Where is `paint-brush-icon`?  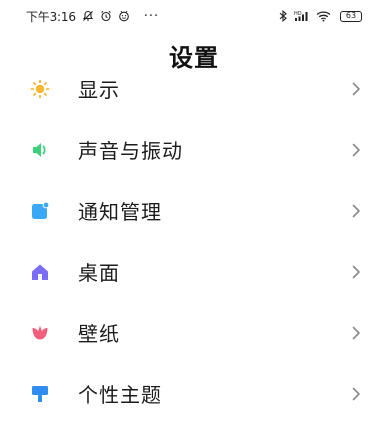
paint-brush-icon is located at coordinates (40, 394).